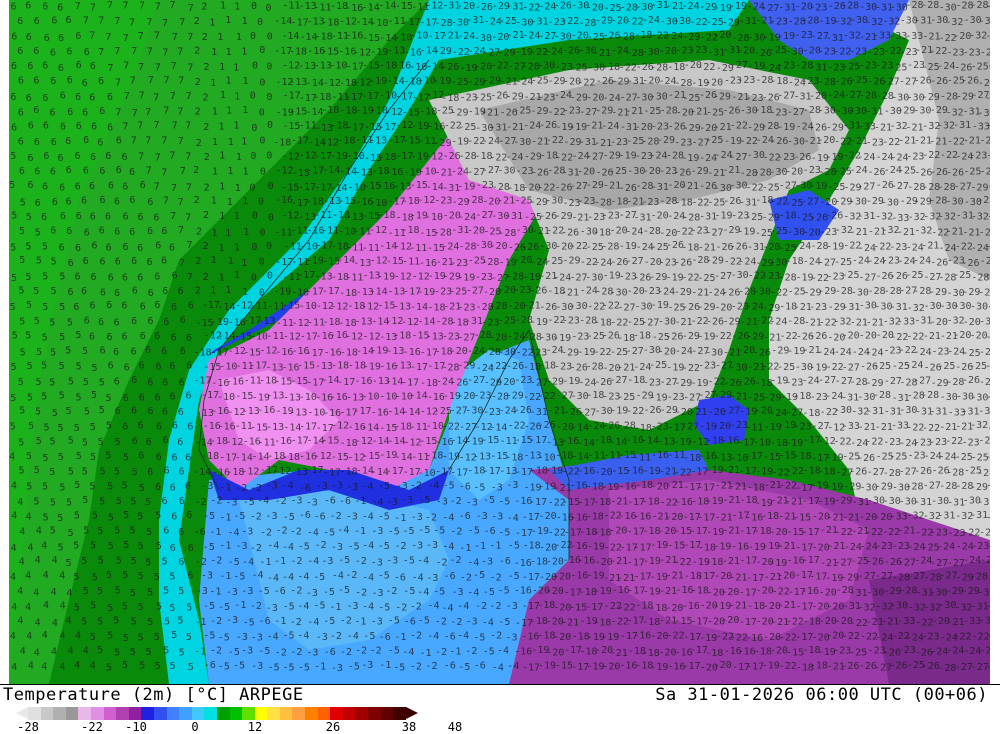  I want to click on temperature-value: -21, so click(787, 546).